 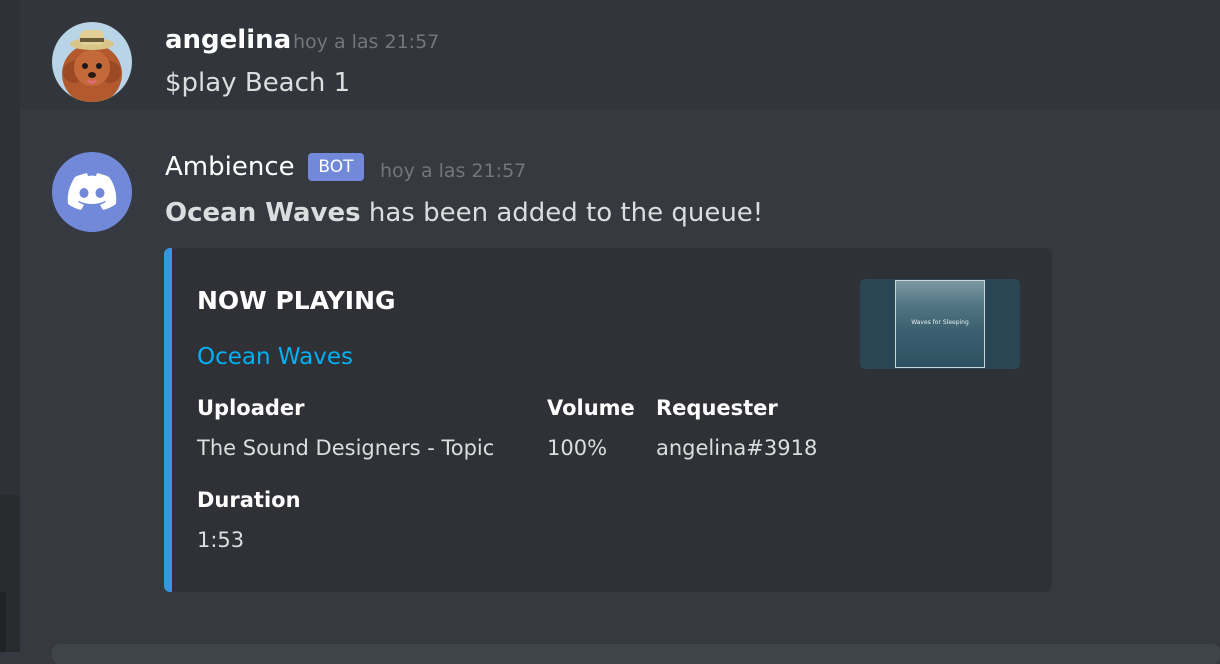 I want to click on field-name-duration: Duration, so click(x=249, y=500).